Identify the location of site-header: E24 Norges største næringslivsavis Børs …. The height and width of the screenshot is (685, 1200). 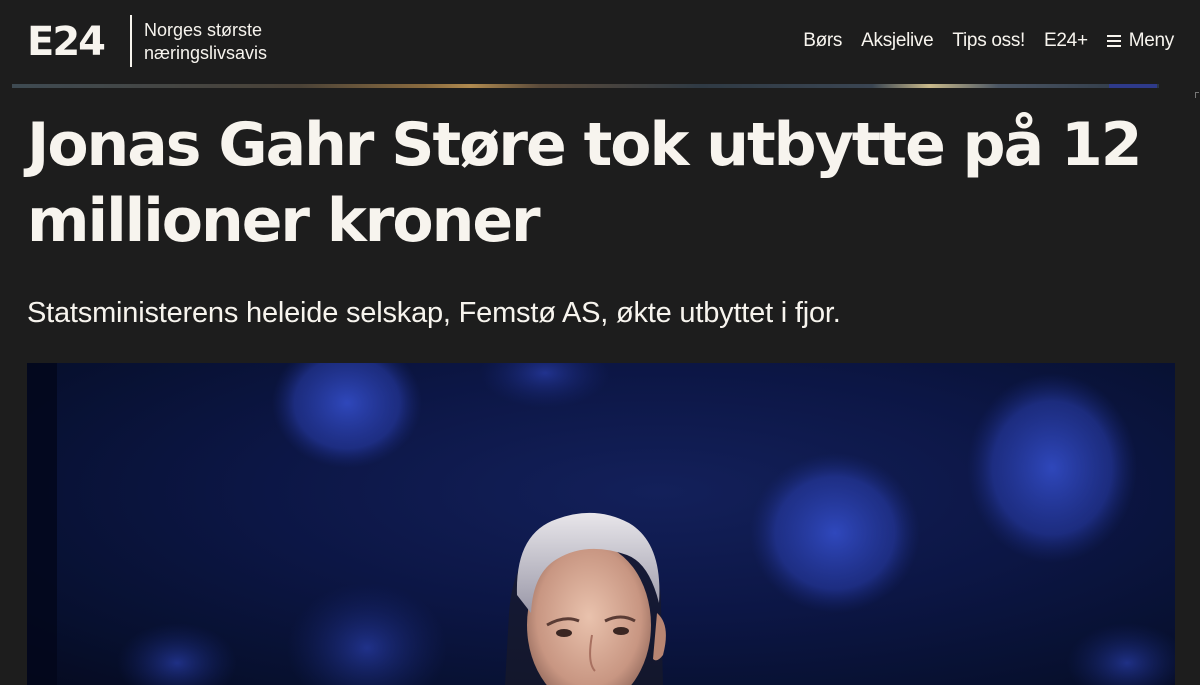
(600, 43).